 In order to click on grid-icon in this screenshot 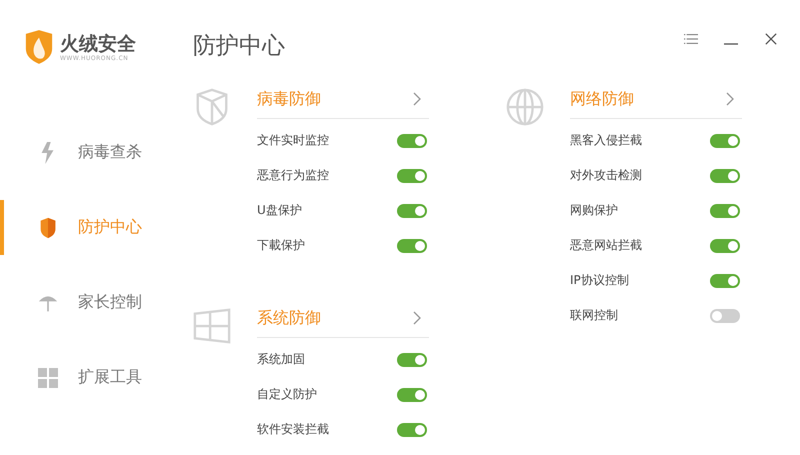, I will do `click(48, 377)`.